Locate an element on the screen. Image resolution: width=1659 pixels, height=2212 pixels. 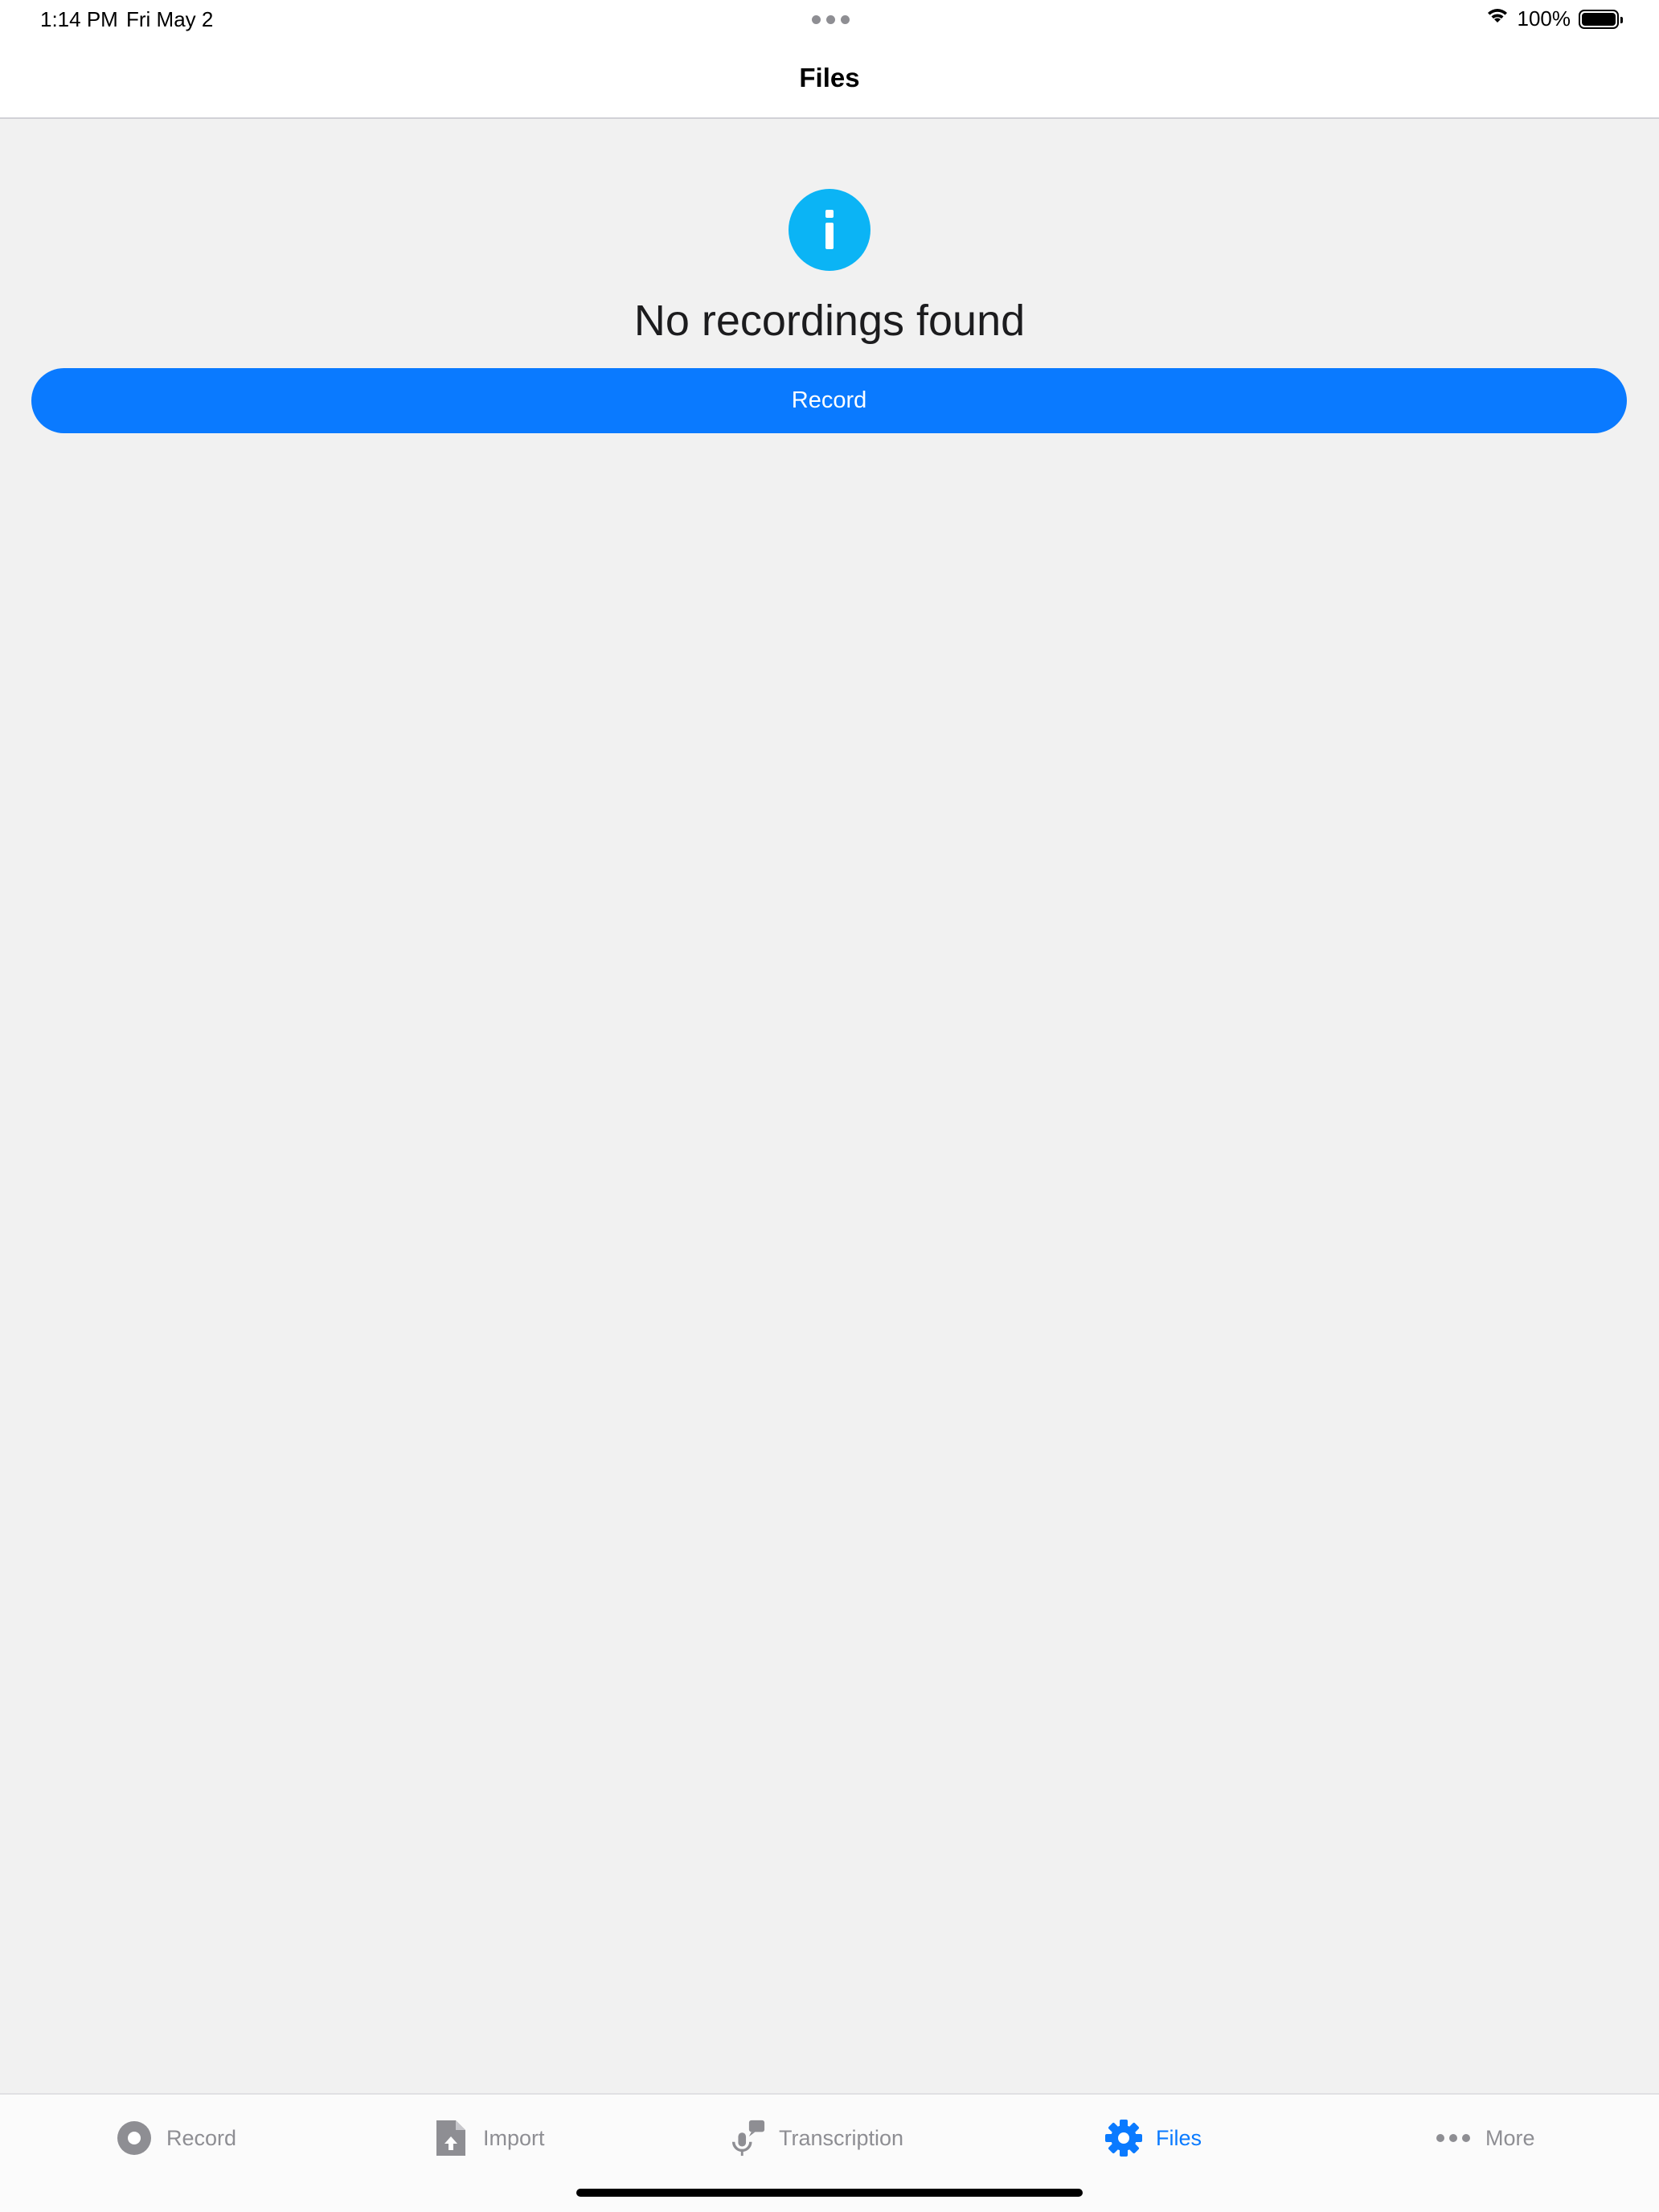
tab-label: Files is located at coordinates (1179, 2137).